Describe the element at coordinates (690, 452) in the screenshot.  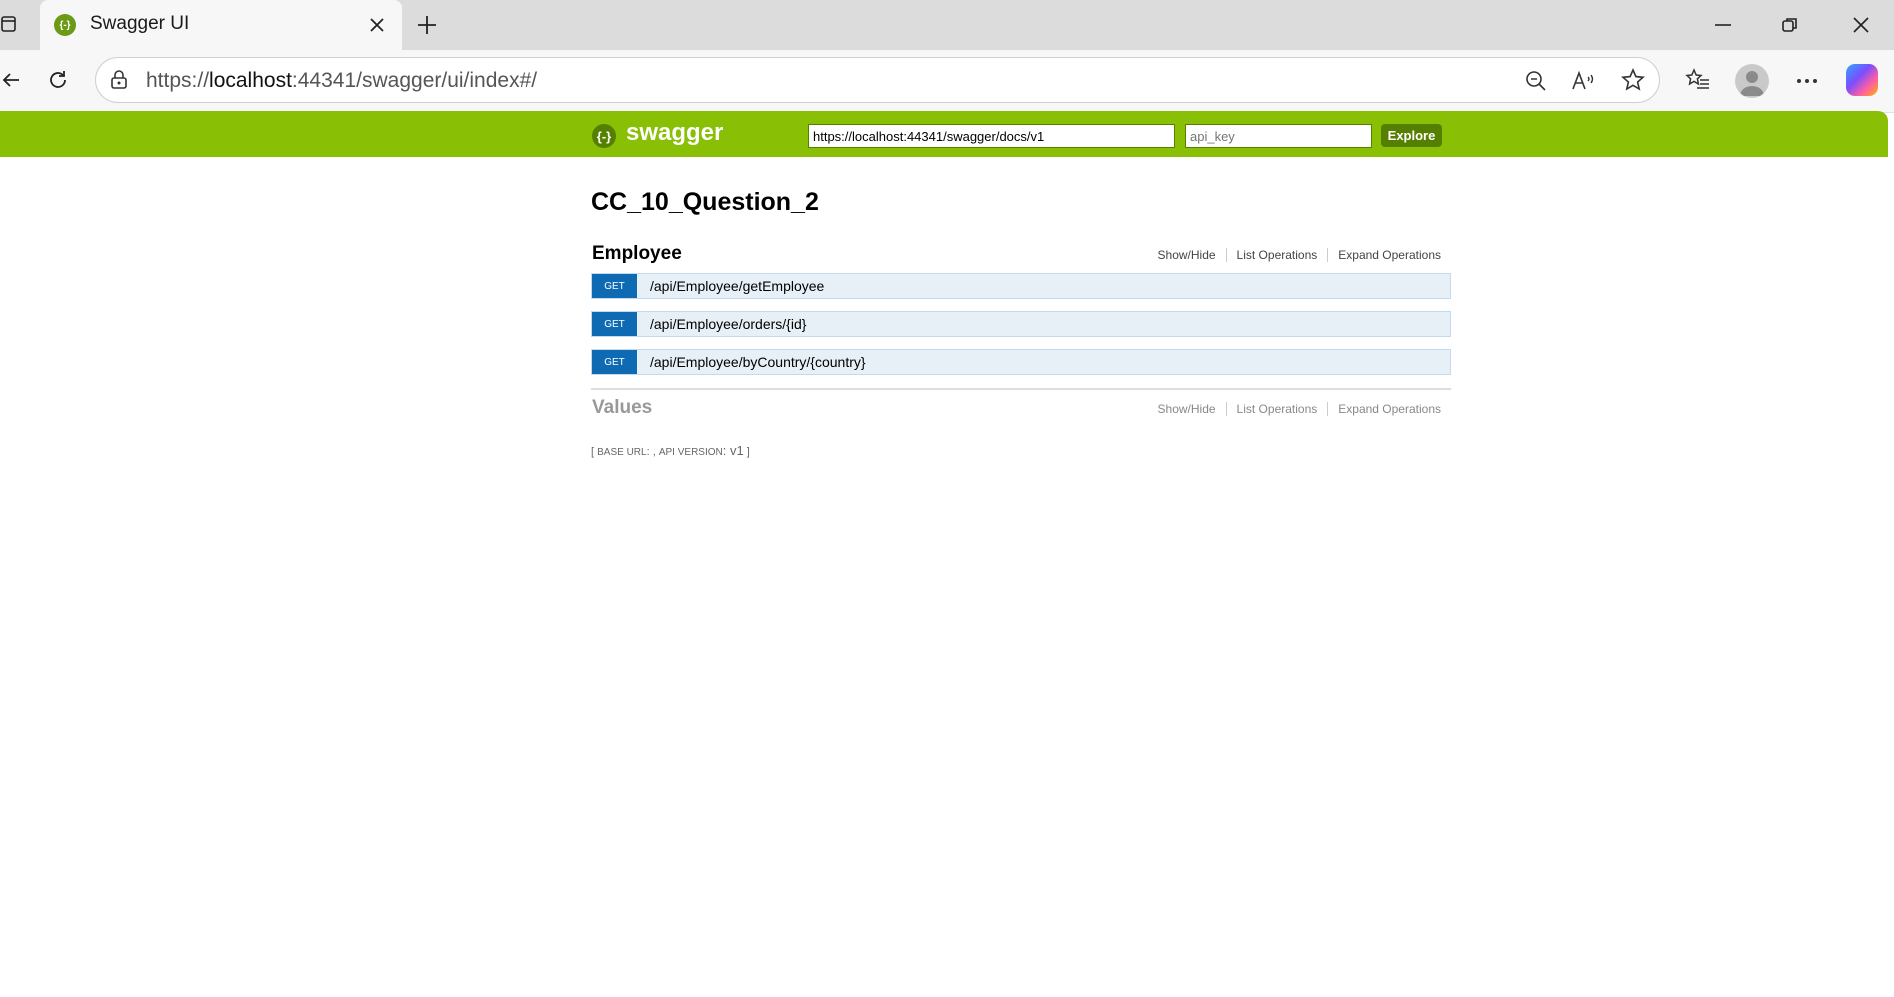
I see `api-version-label: API VERSION` at that location.